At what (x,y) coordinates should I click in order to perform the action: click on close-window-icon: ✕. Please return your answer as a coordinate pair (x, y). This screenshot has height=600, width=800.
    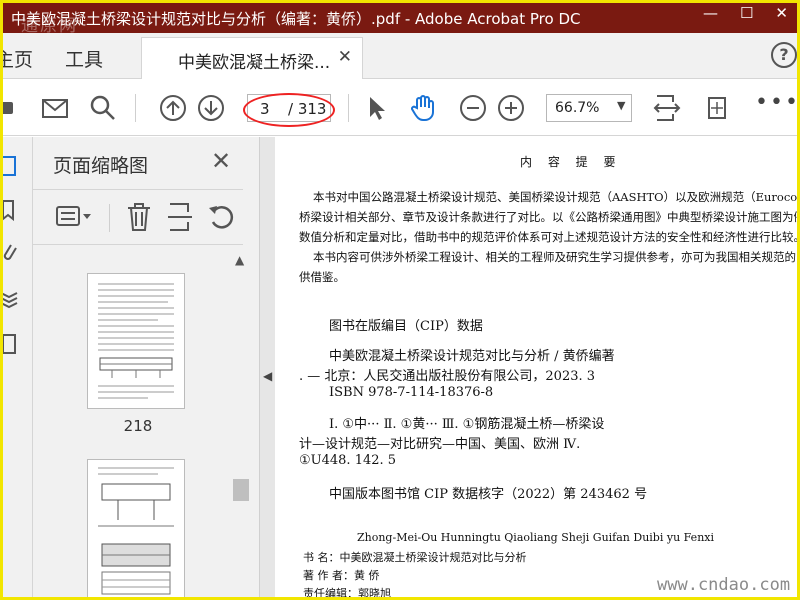
    Looking at the image, I should click on (781, 13).